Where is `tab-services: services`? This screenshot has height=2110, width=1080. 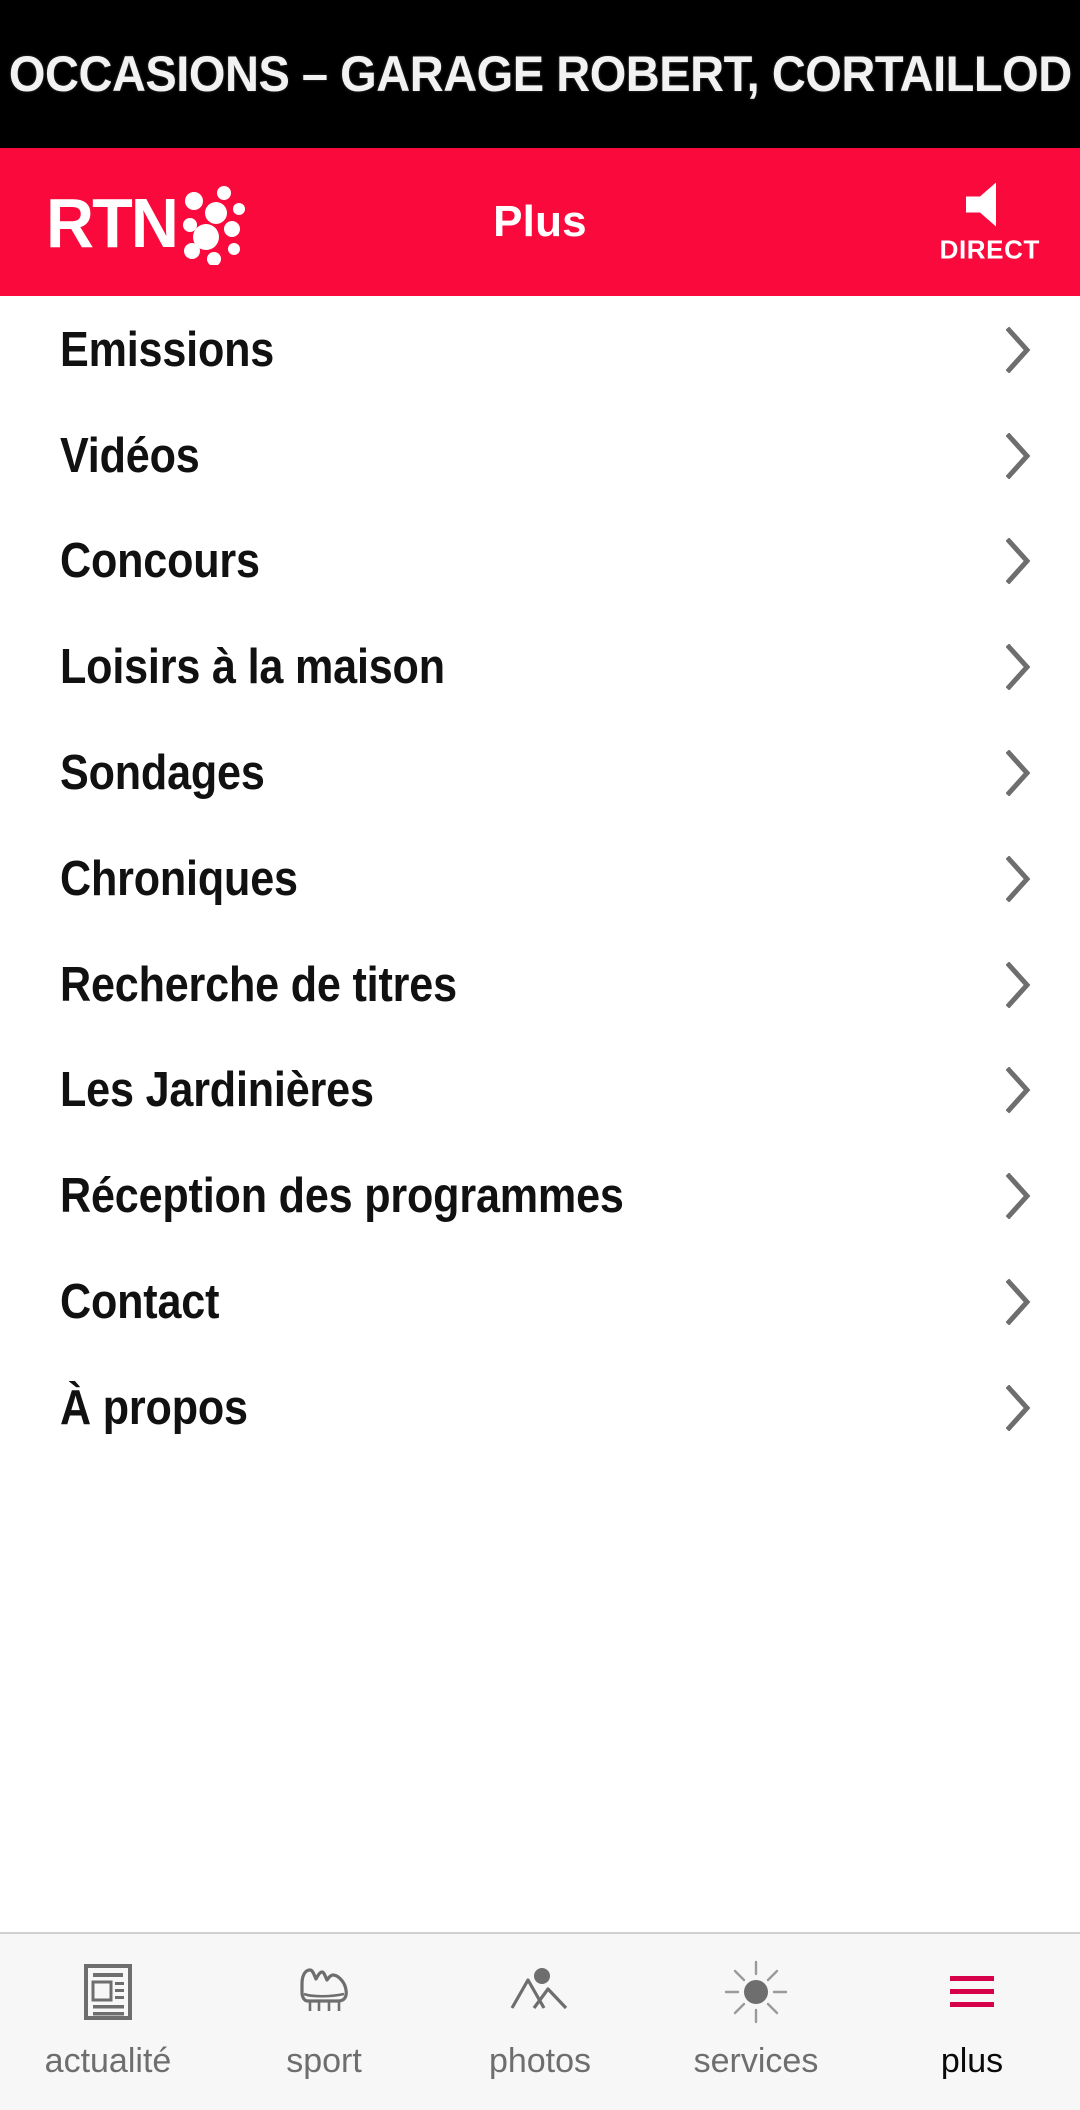
tab-services: services is located at coordinates (756, 2018).